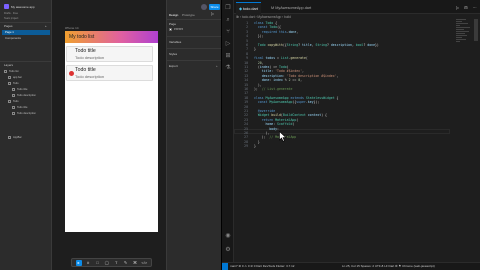 Image resolution: width=480 pixels, height=270 pixels. I want to click on add-page-button: +, so click(46, 26).